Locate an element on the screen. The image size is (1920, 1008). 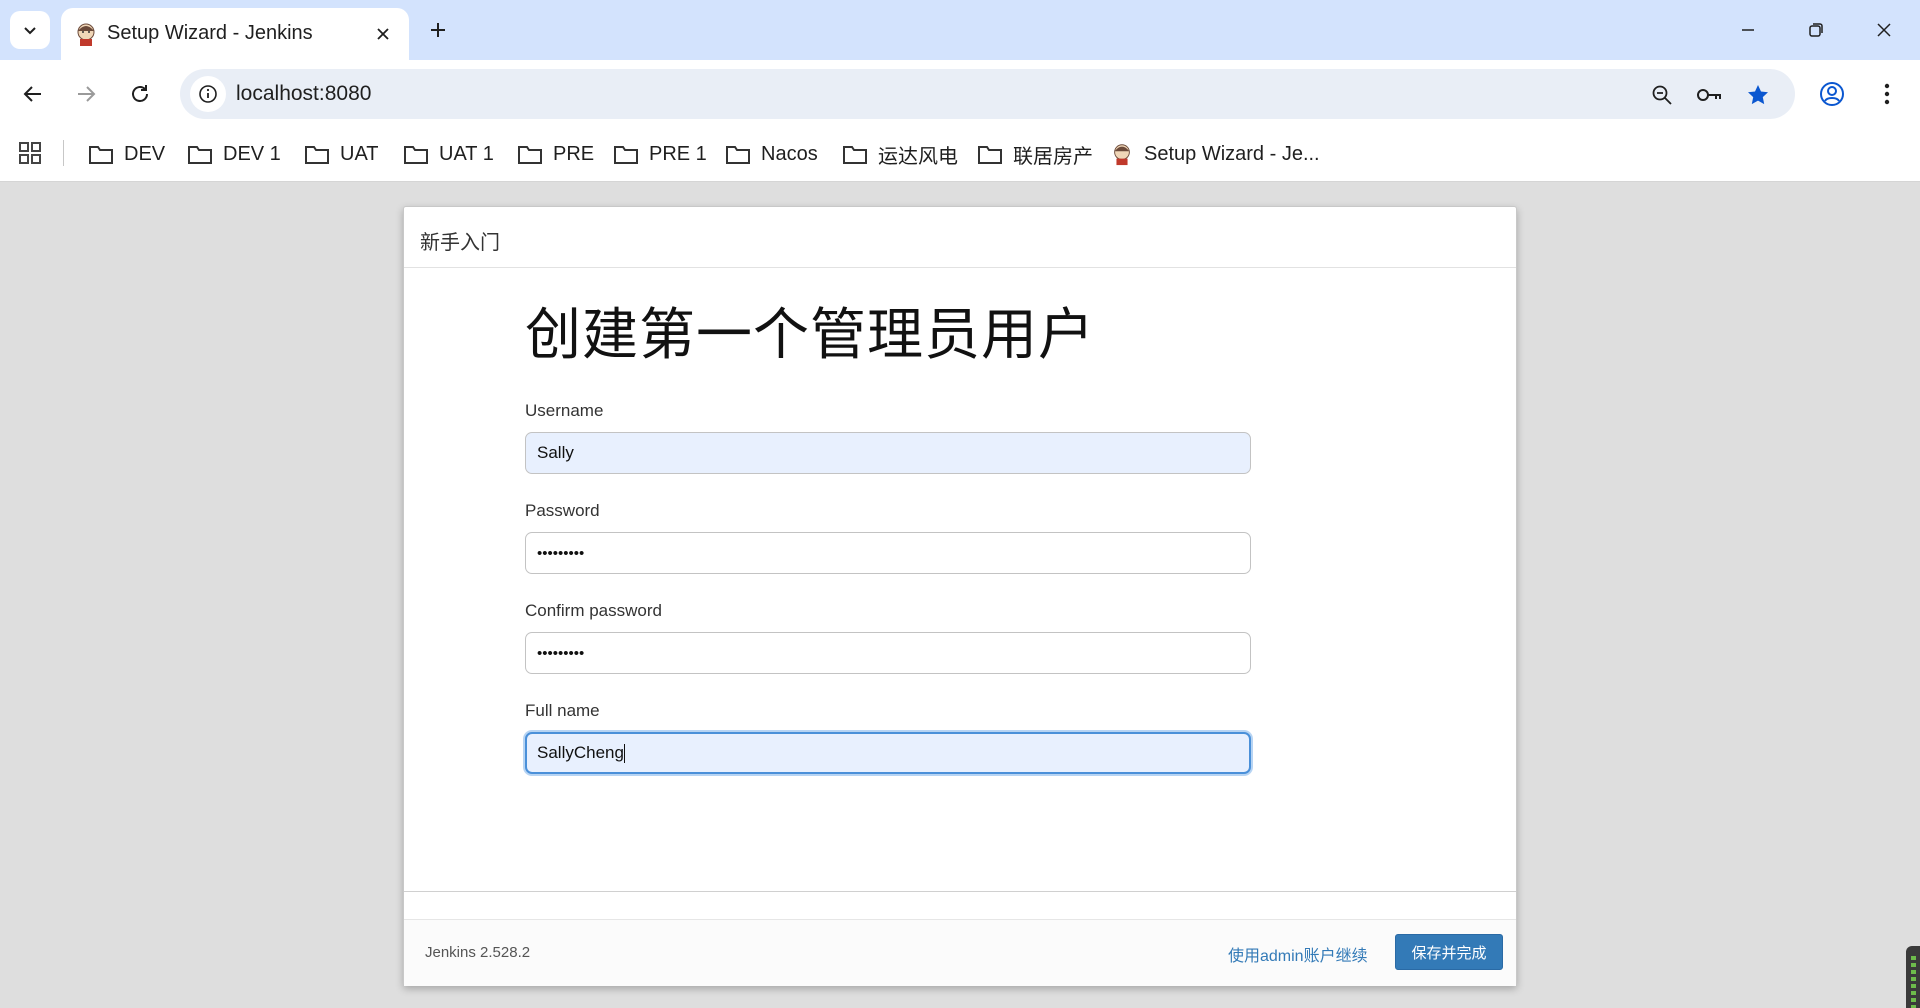
minimize-icon is located at coordinates (1748, 30).